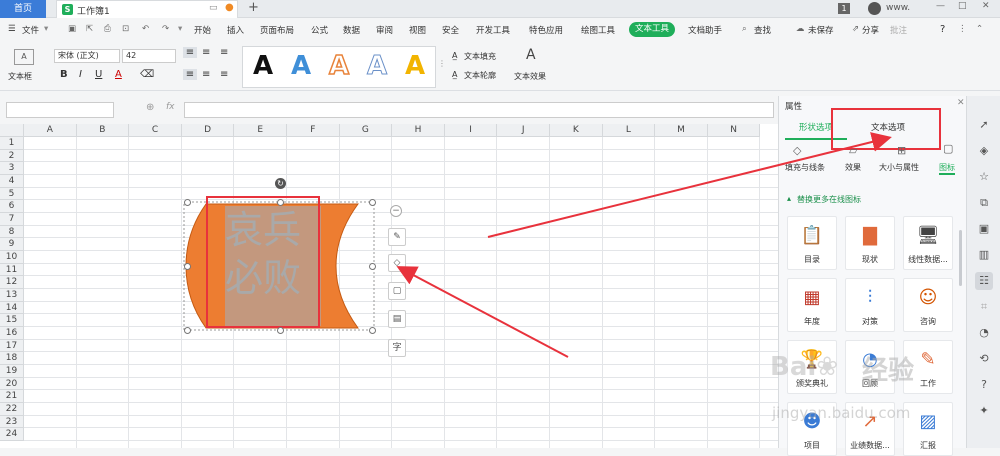 This screenshot has width=1000, height=456. What do you see at coordinates (689, 185) in the screenshot?
I see `arrow-to-text-options` at bounding box center [689, 185].